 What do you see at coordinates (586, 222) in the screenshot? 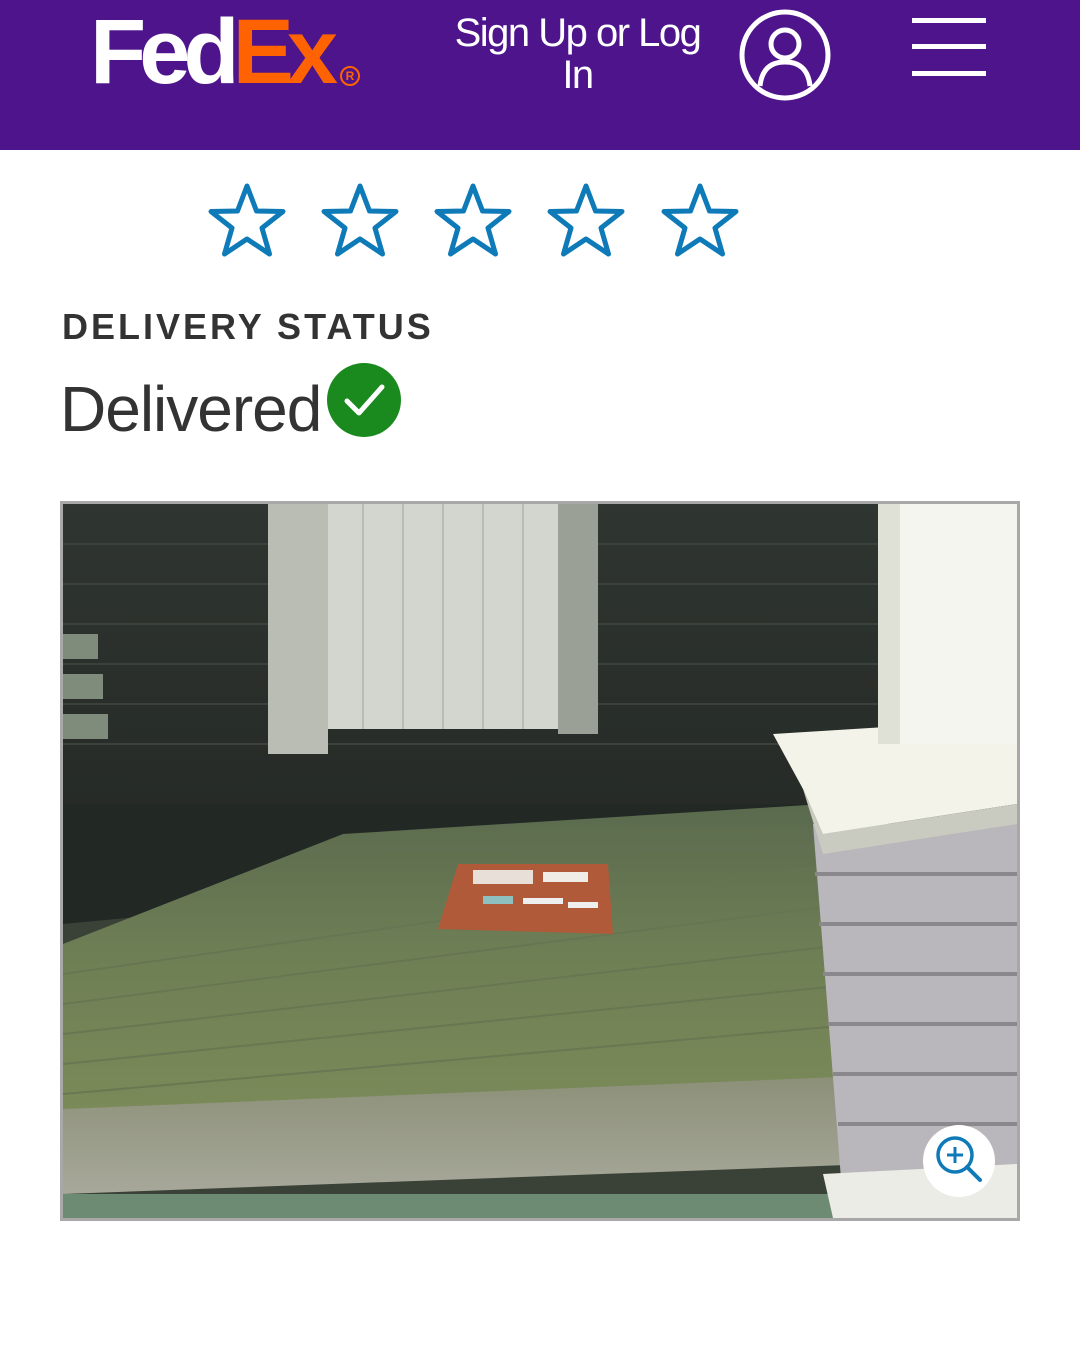
I see `star-4-icon` at bounding box center [586, 222].